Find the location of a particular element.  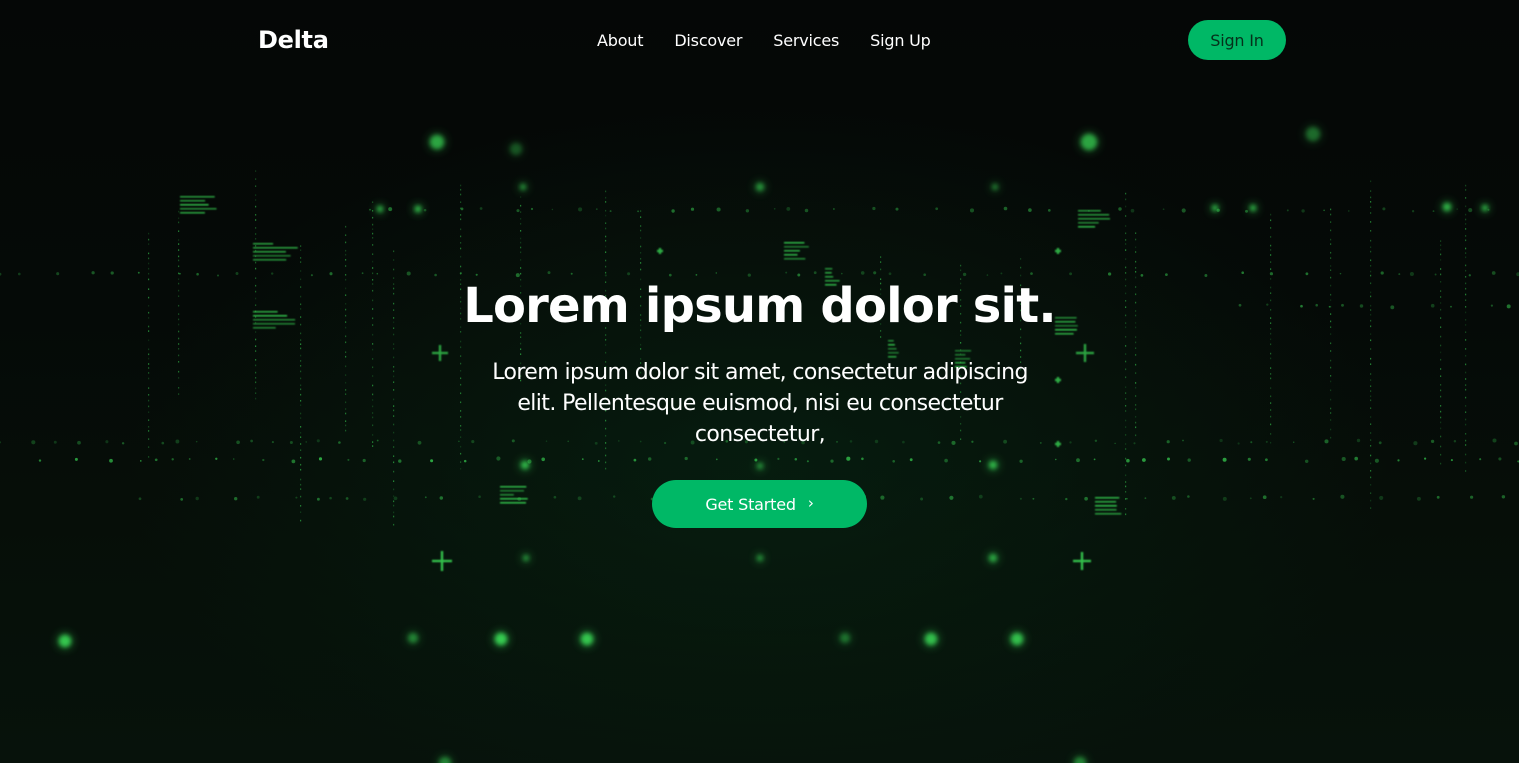

sign-in-button: Sign In is located at coordinates (1237, 40).